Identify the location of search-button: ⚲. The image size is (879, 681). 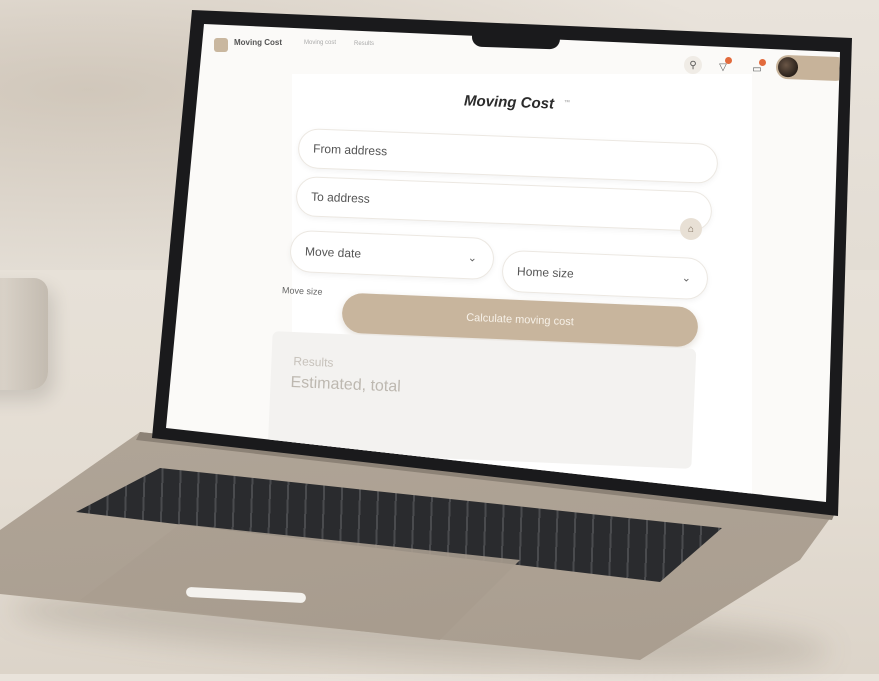
(693, 65).